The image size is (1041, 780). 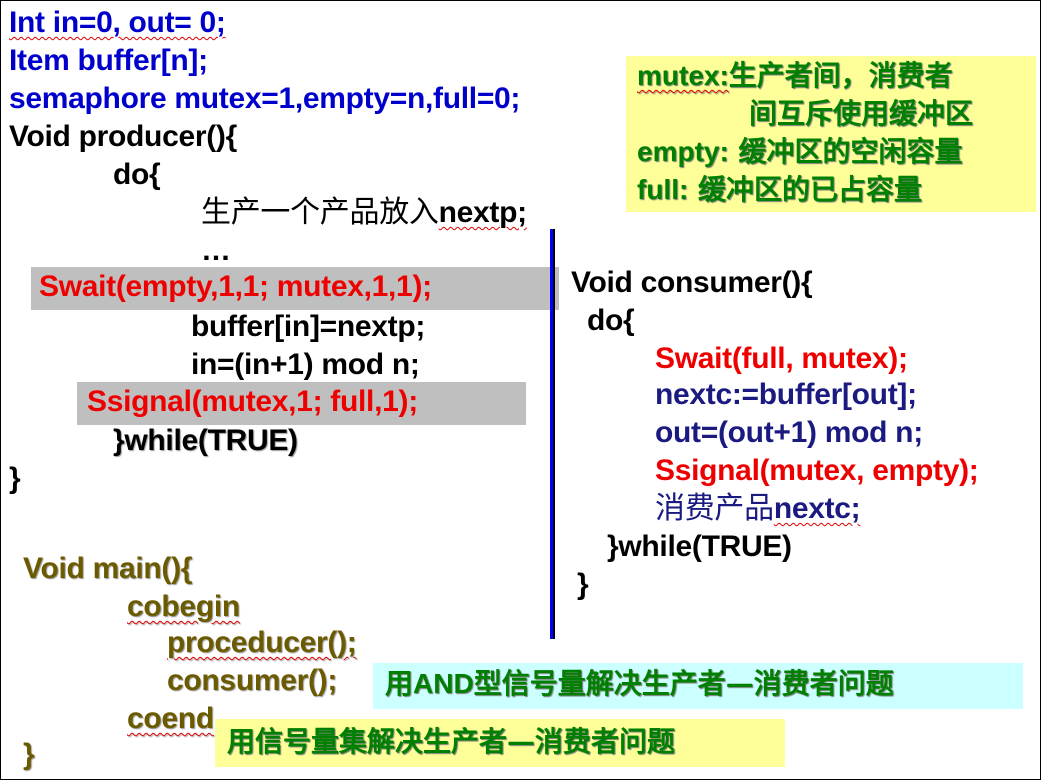 I want to click on note-empty: empty: 缓冲区的空闲容量, so click(x=800, y=151).